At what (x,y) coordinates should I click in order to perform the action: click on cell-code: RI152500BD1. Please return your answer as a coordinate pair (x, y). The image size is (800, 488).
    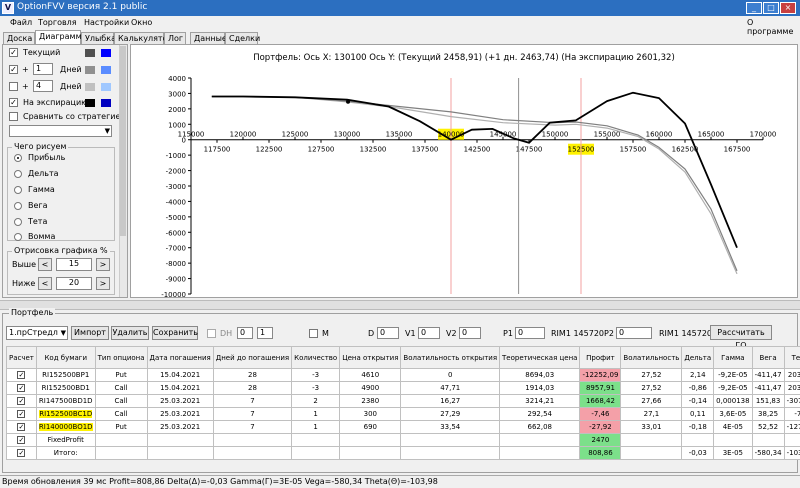
    Looking at the image, I should click on (65, 388).